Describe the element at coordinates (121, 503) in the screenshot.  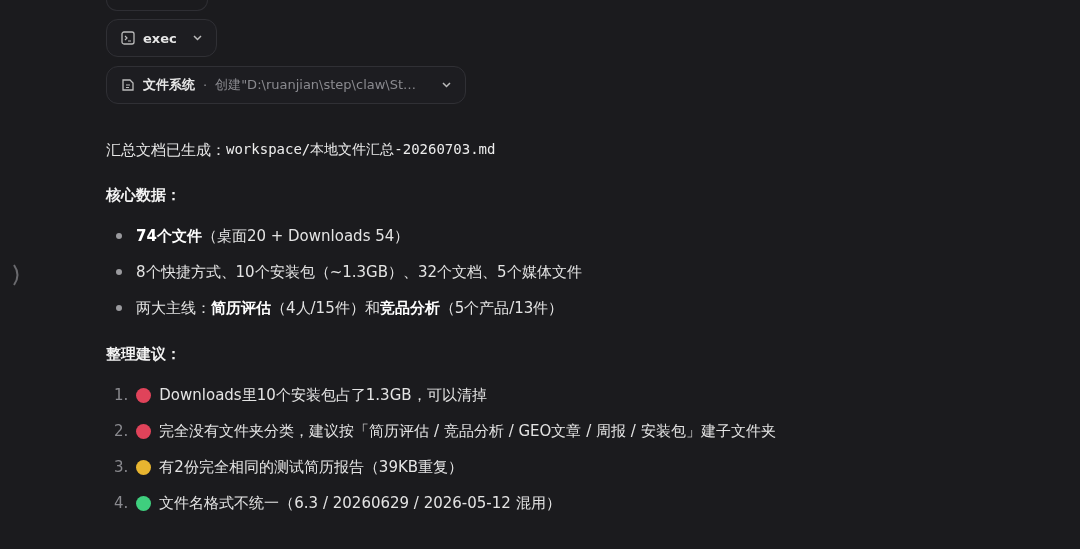
I see `list-number: 4.` at that location.